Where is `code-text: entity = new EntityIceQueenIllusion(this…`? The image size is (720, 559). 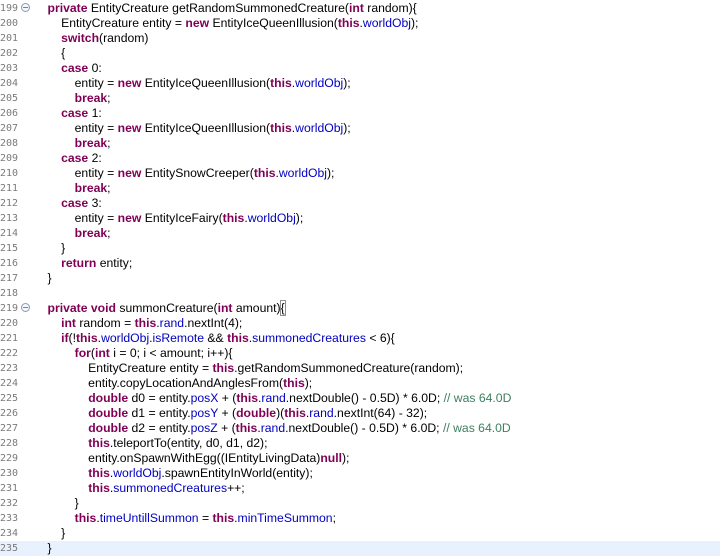 code-text: entity = new EntityIceQueenIllusion(this… is located at coordinates (192, 128).